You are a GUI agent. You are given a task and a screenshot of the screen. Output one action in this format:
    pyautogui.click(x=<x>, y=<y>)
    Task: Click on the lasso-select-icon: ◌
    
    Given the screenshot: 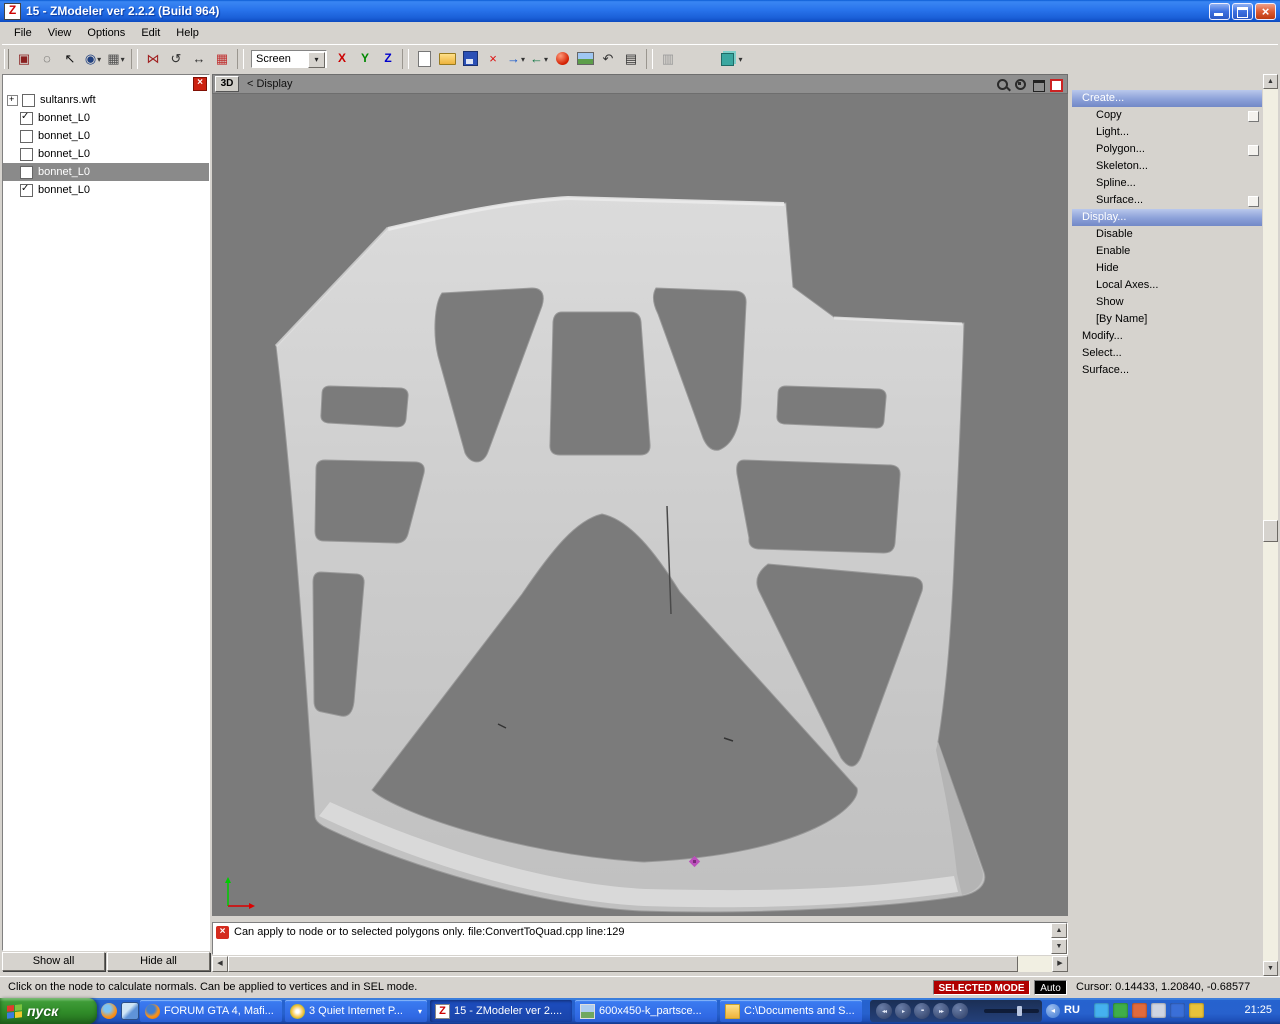 What is the action you would take?
    pyautogui.click(x=47, y=59)
    